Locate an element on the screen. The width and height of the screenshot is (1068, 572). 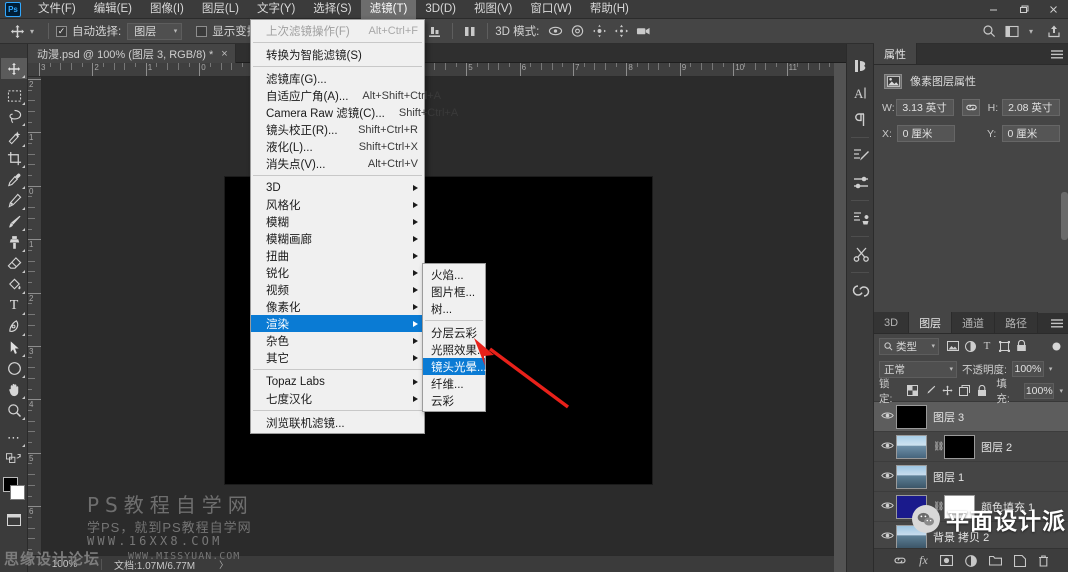
adjustment-layer-icon is located at coordinates (970, 560).